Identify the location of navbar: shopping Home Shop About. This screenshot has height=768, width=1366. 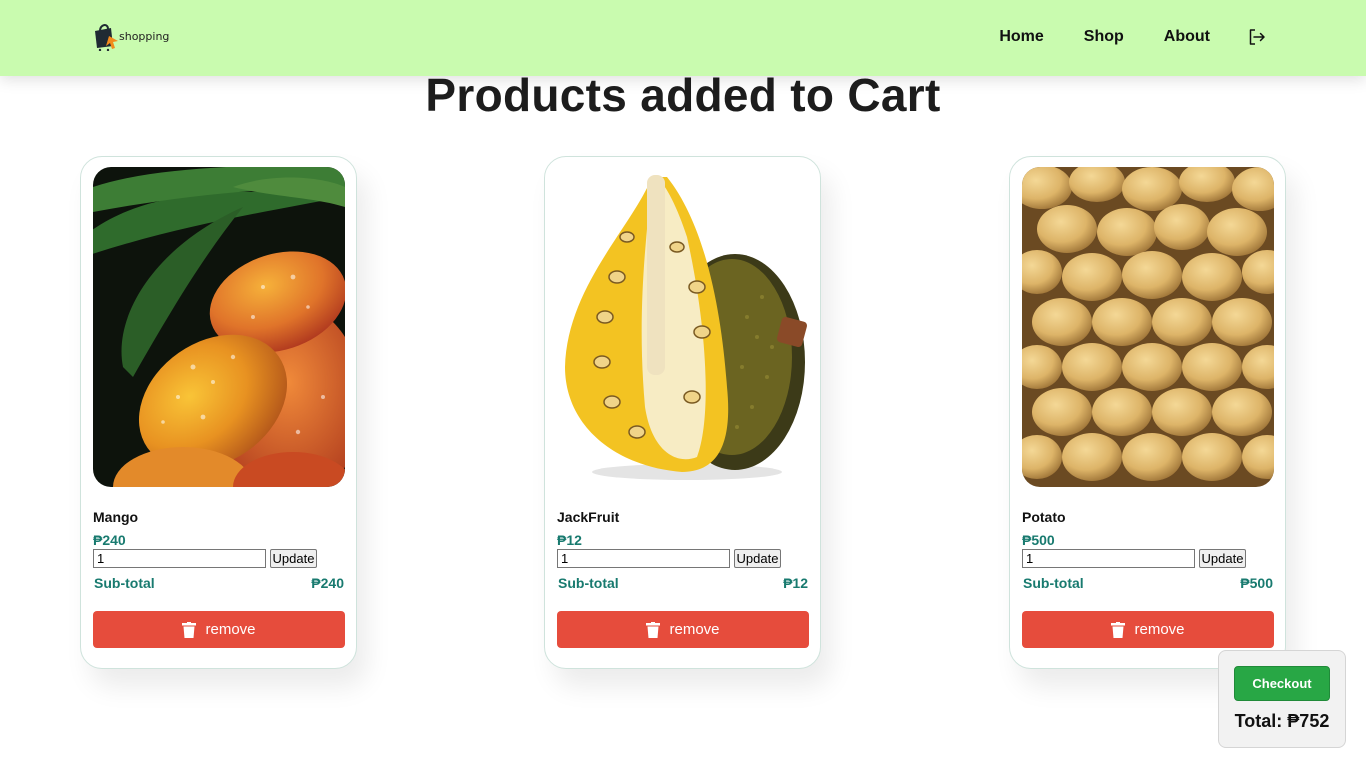
(683, 38).